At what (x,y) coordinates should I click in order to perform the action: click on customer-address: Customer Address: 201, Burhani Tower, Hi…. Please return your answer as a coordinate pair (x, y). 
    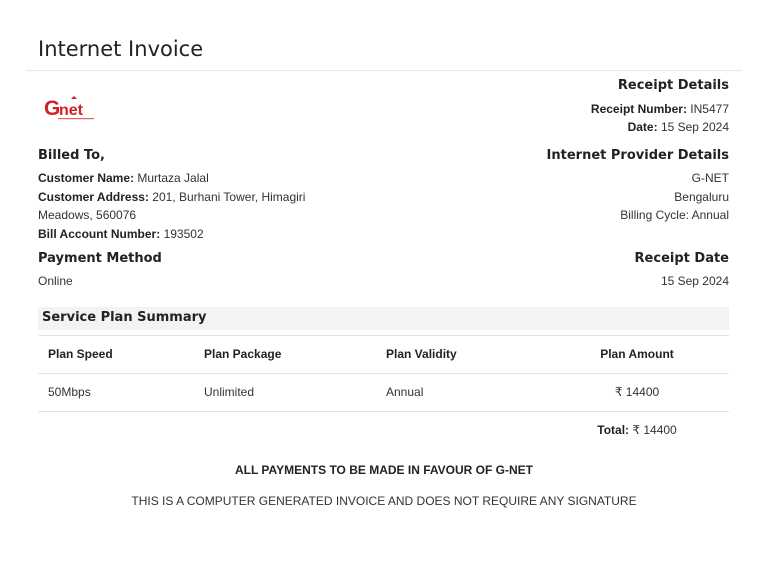
    Looking at the image, I should click on (171, 197).